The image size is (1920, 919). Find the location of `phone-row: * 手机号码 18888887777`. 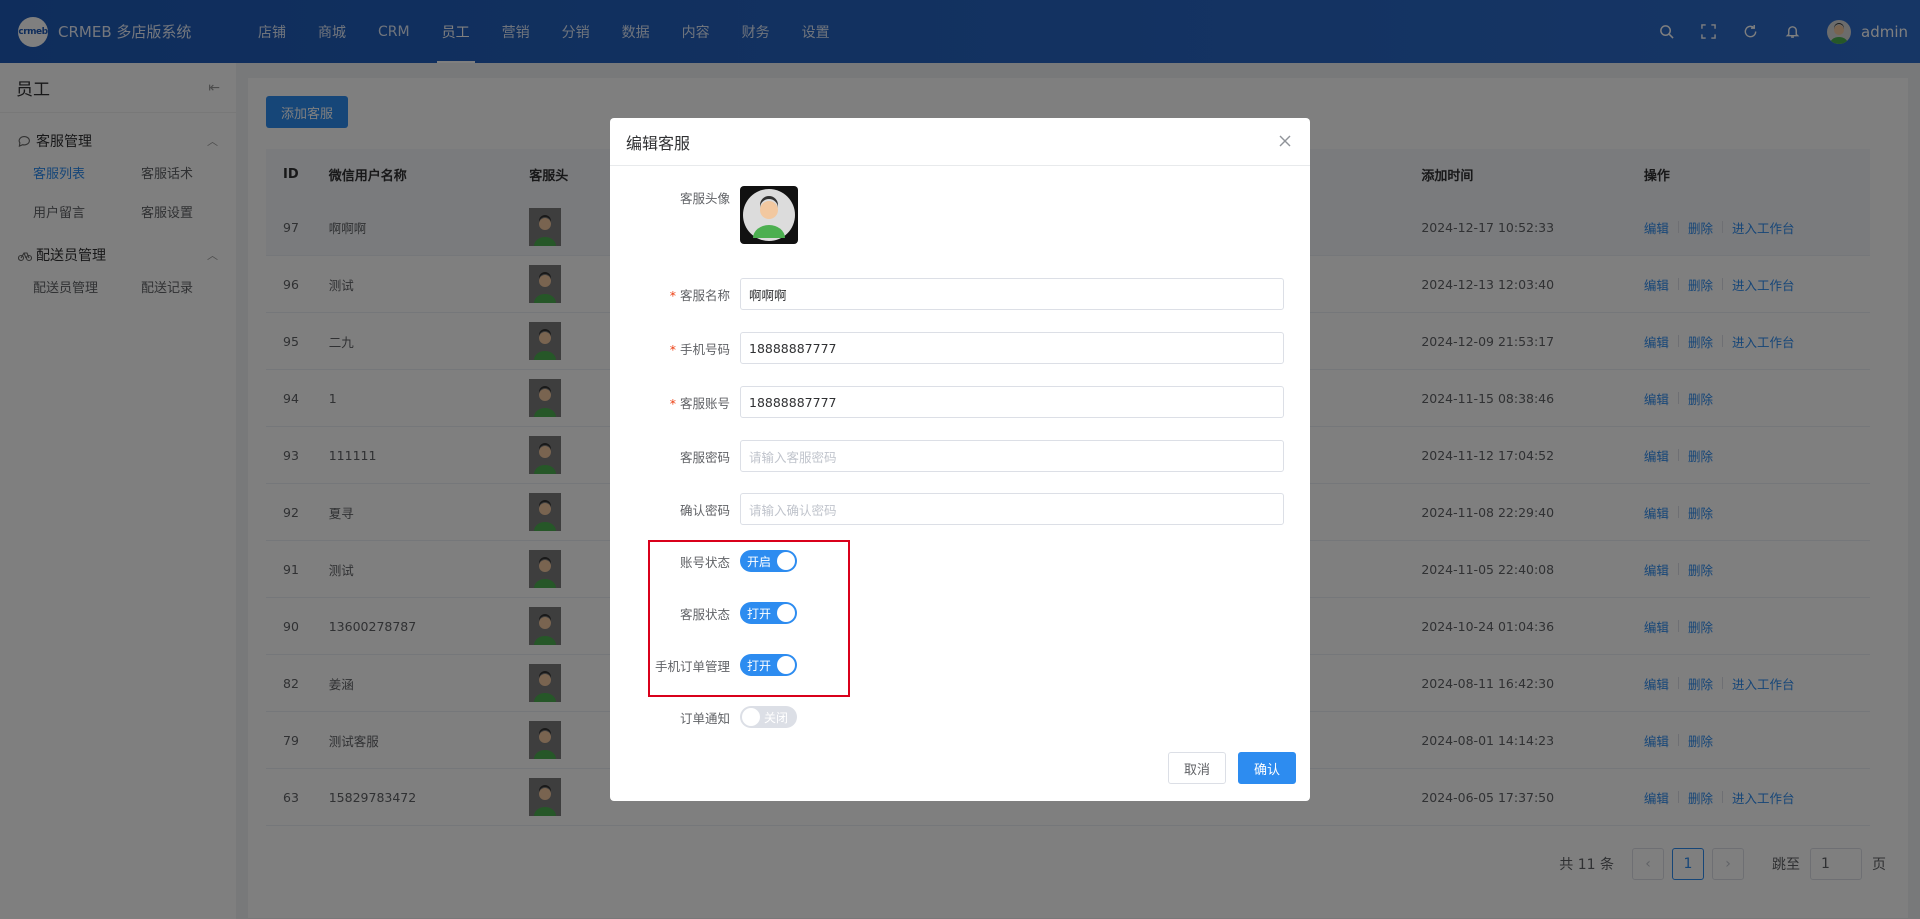

phone-row: * 手机号码 18888887777 is located at coordinates (960, 348).